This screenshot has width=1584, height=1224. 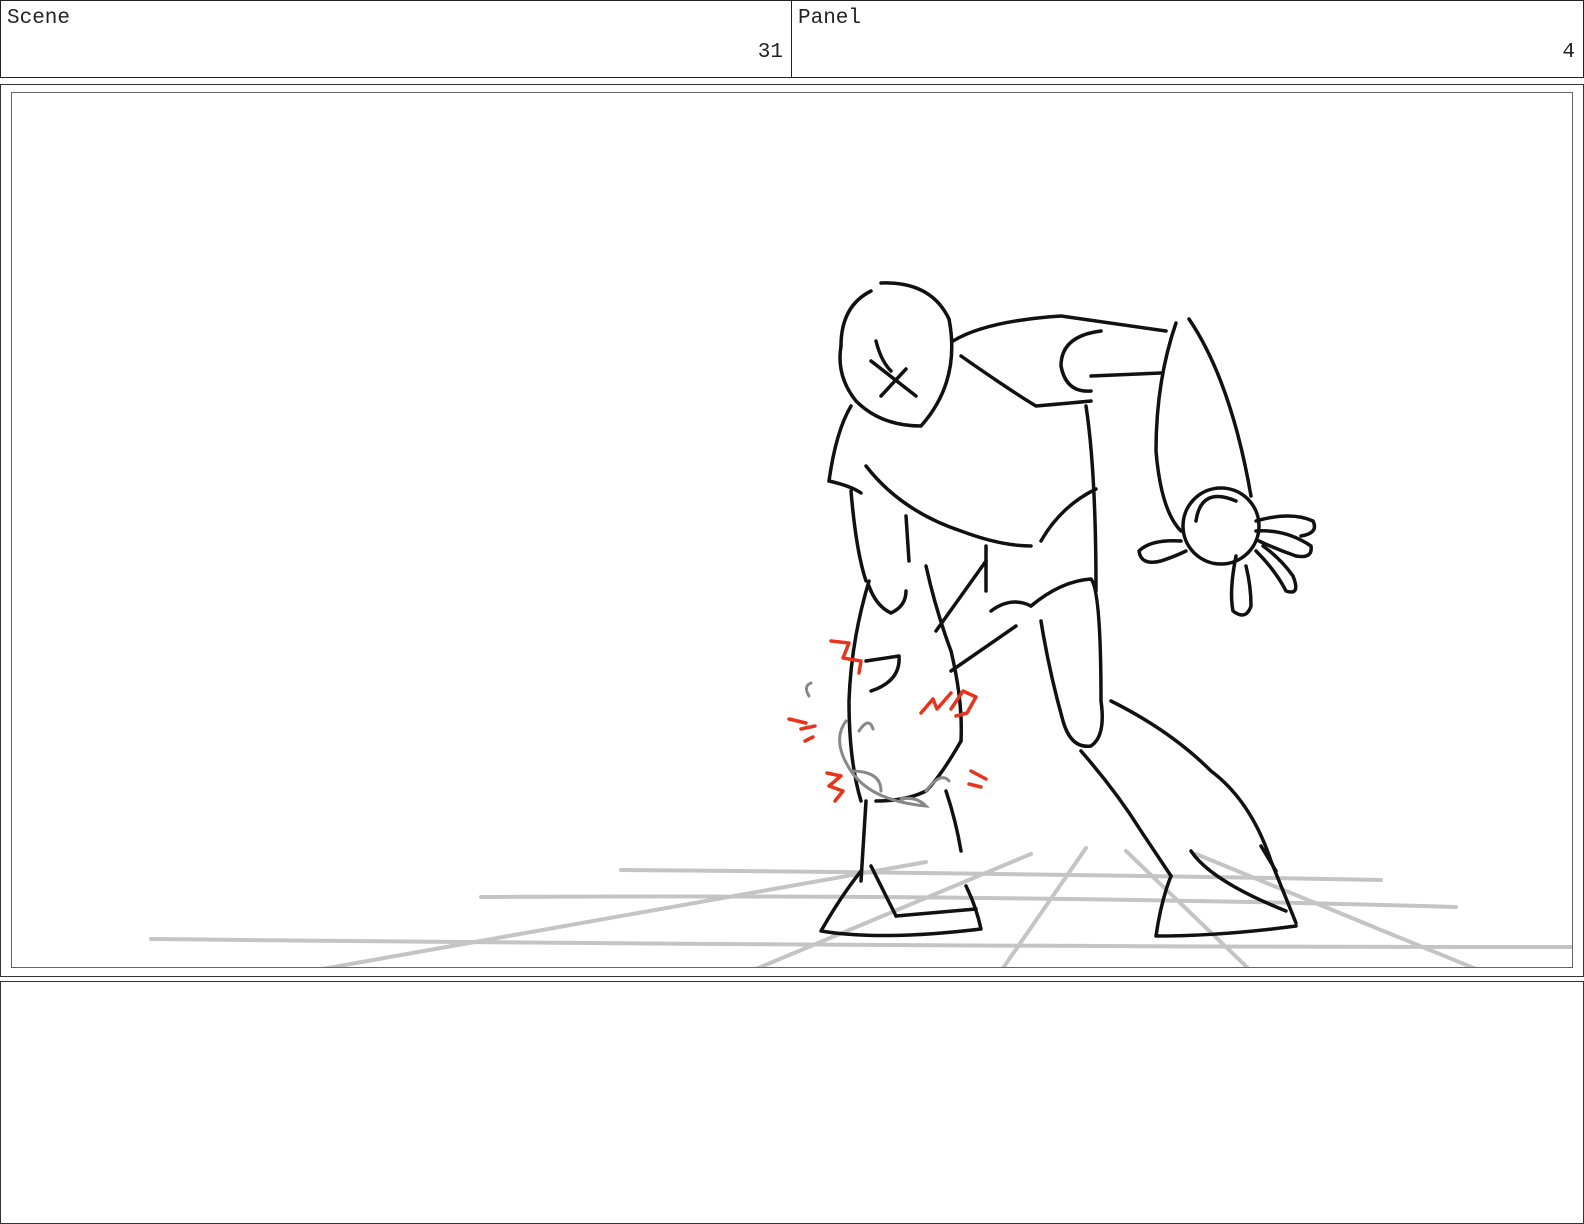 I want to click on scene-cell: Scene 31, so click(x=396, y=39).